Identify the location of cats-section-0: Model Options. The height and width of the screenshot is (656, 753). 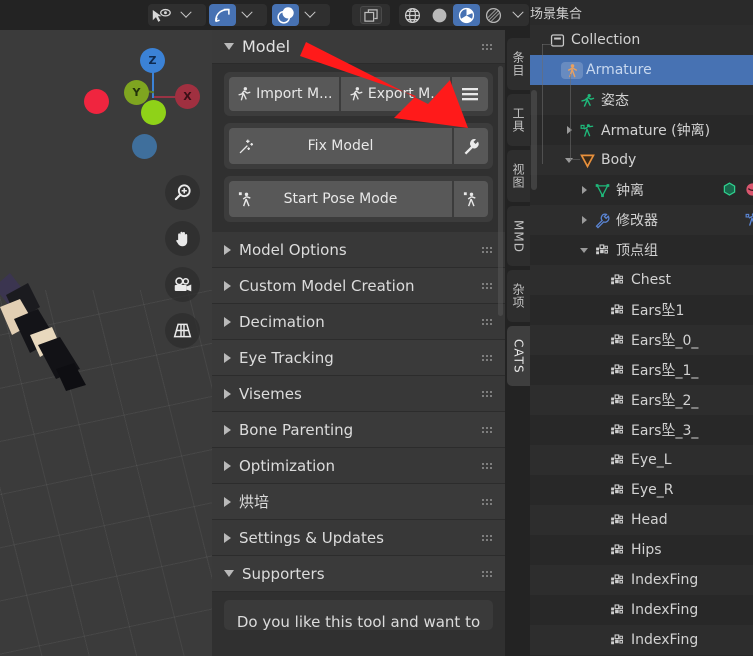
(358, 250).